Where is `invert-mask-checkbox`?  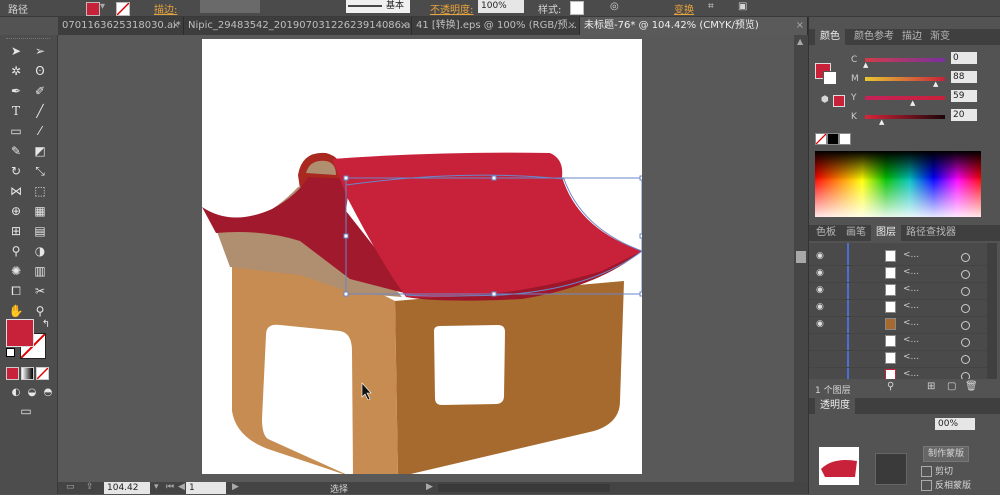 invert-mask-checkbox is located at coordinates (926, 485).